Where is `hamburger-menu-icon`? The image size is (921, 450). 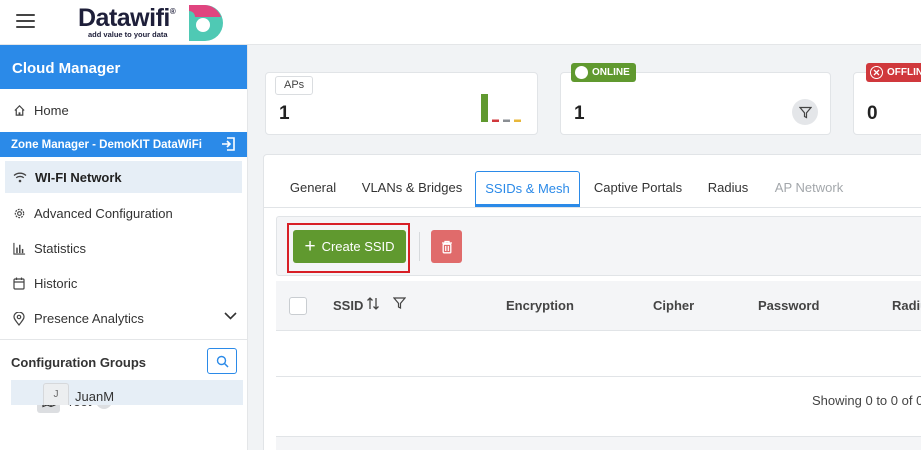
hamburger-menu-icon is located at coordinates (25, 22).